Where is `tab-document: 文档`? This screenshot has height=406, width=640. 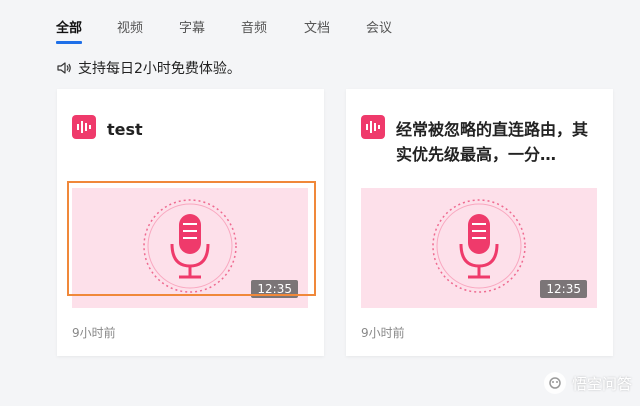
tab-document: 文档 is located at coordinates (317, 26).